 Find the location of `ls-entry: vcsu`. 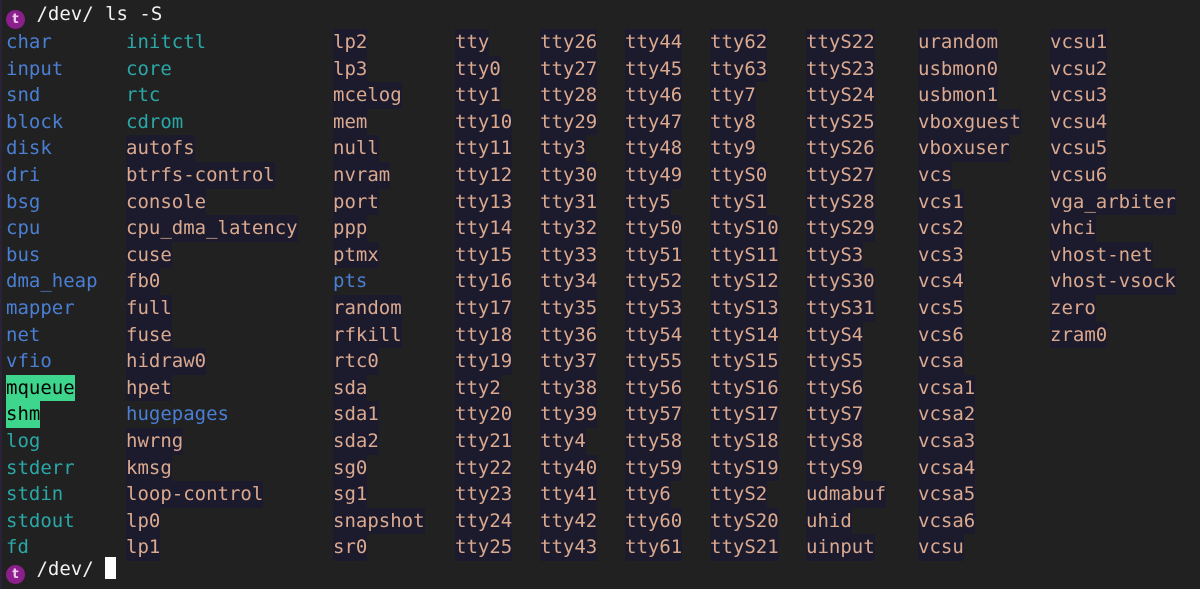

ls-entry: vcsu is located at coordinates (941, 547).